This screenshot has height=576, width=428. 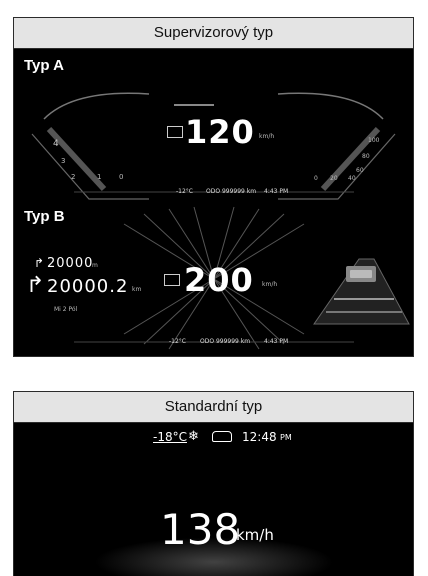 What do you see at coordinates (44, 216) in the screenshot?
I see `type-b-label: Typ B` at bounding box center [44, 216].